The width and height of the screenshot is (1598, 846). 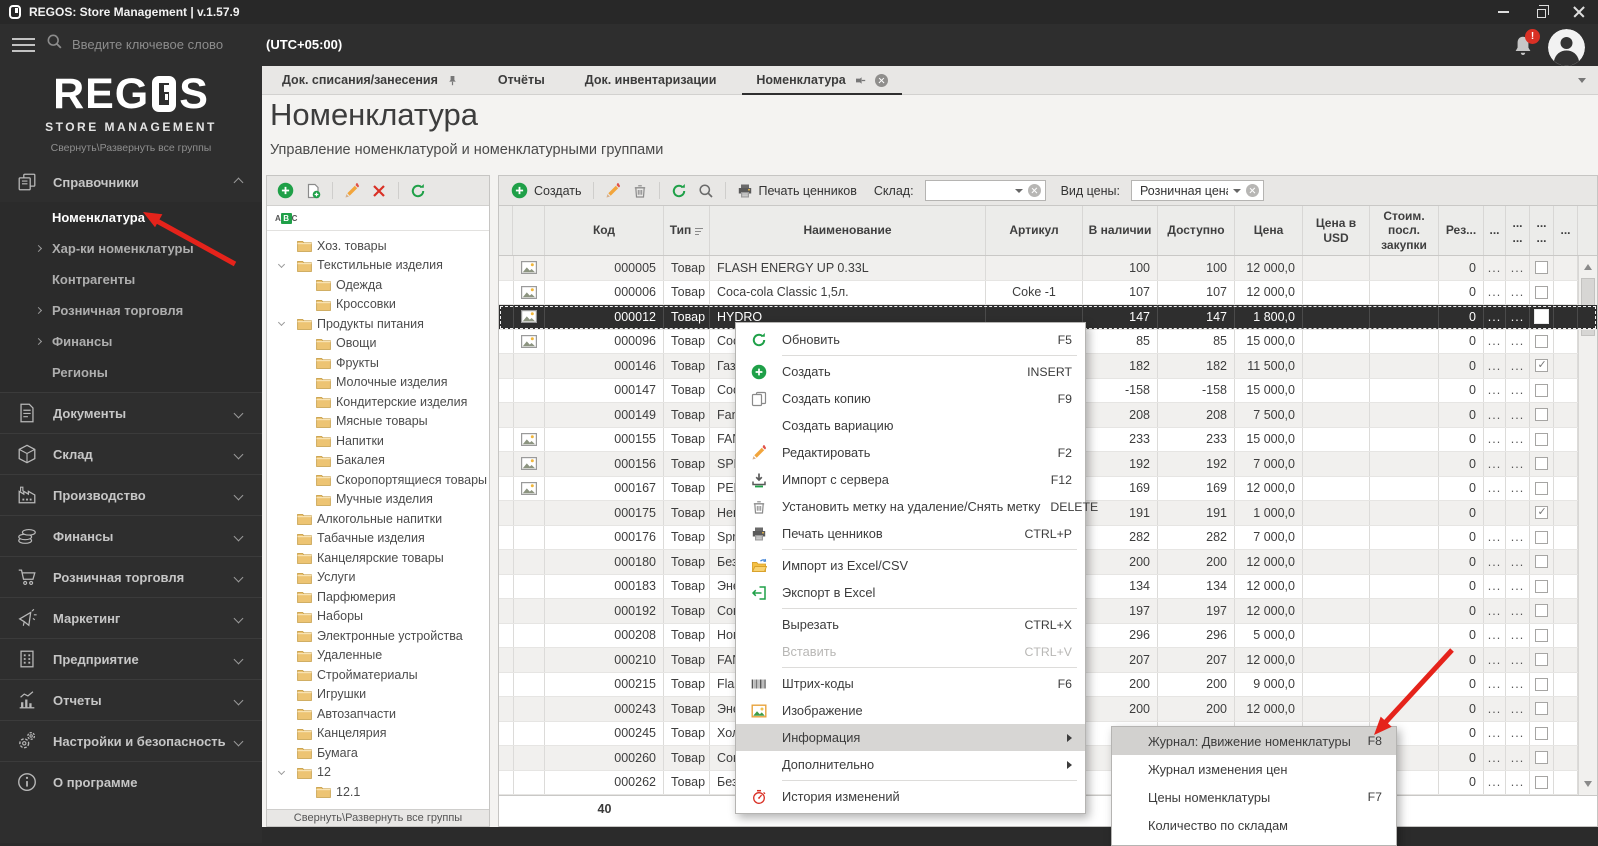 What do you see at coordinates (1541, 12) in the screenshot?
I see `restore-button` at bounding box center [1541, 12].